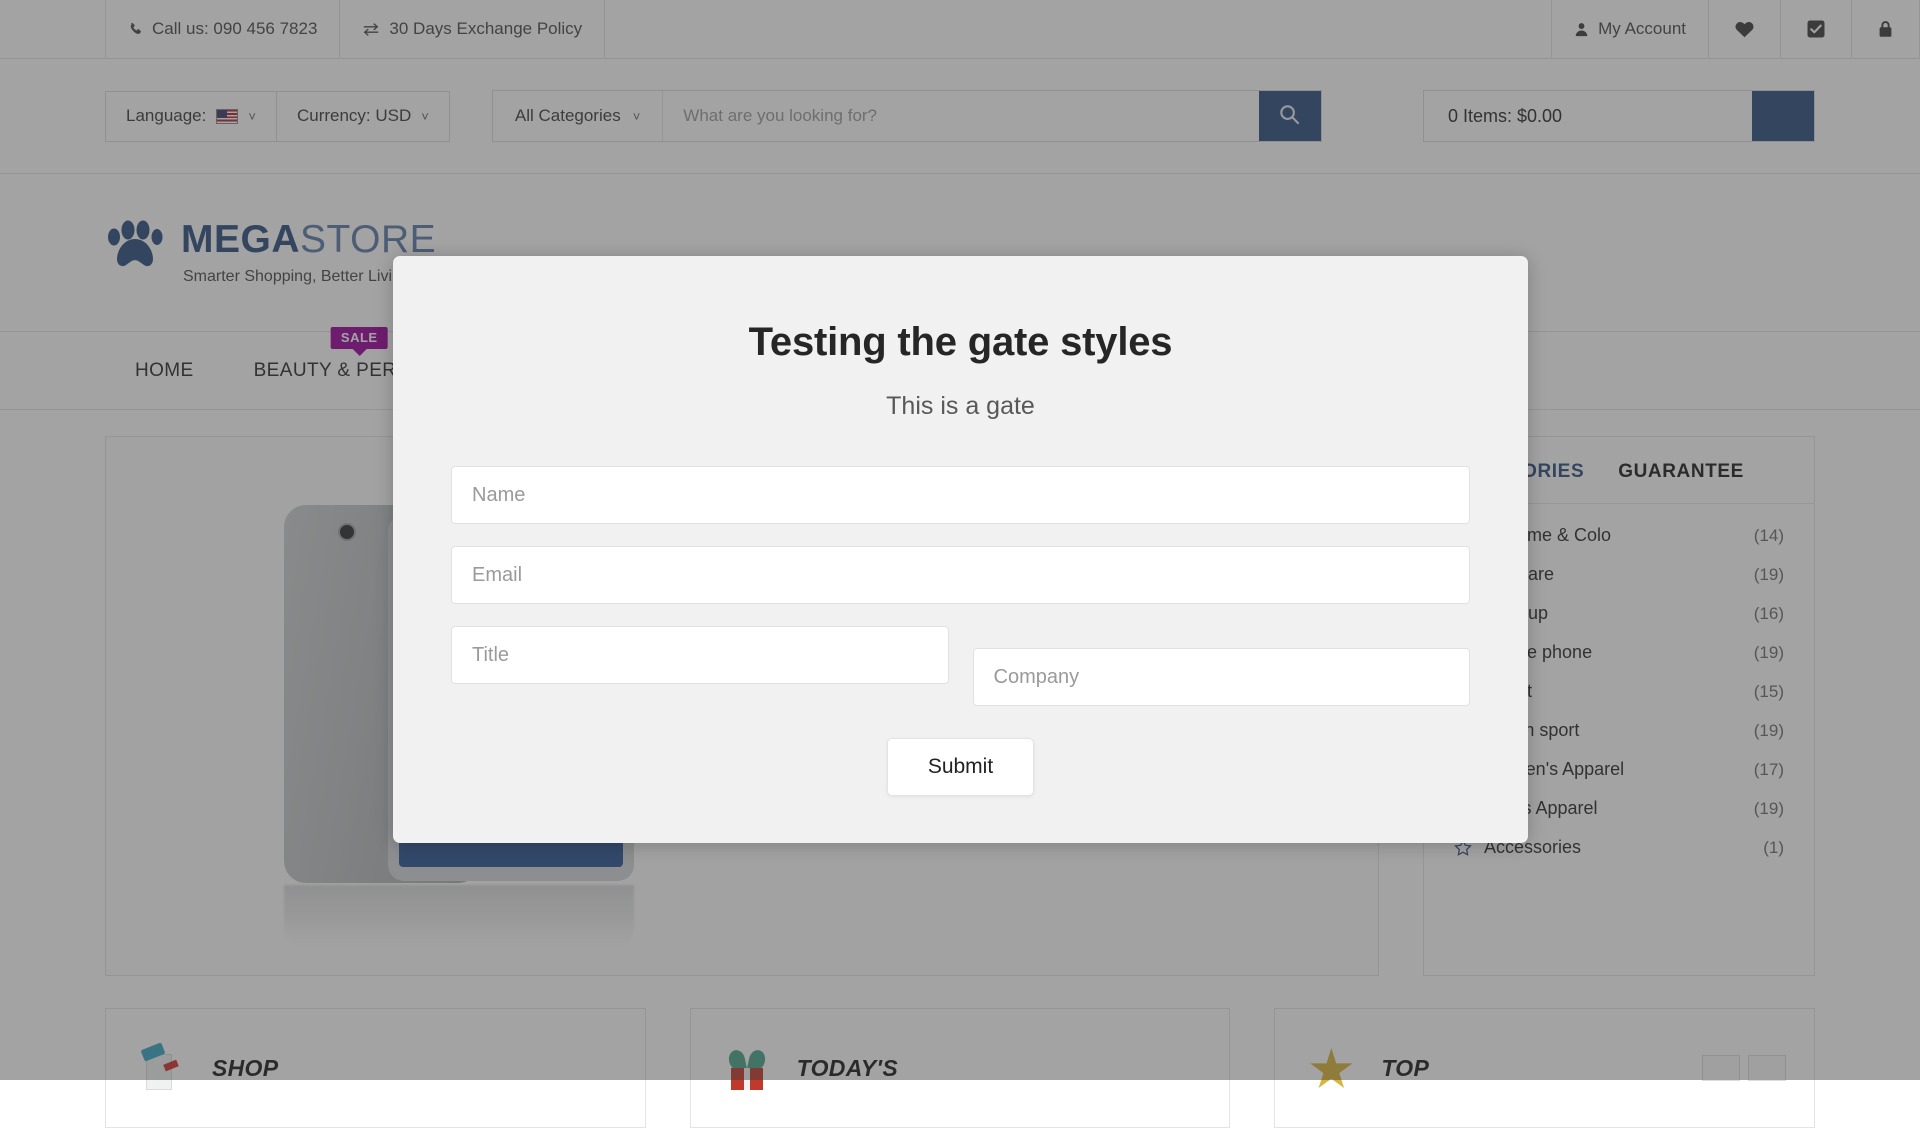  Describe the element at coordinates (700, 655) in the screenshot. I see `title-field` at that location.